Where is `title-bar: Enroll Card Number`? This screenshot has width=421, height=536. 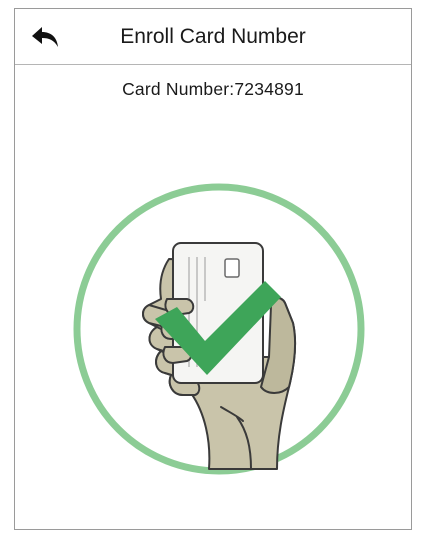 title-bar: Enroll Card Number is located at coordinates (213, 37).